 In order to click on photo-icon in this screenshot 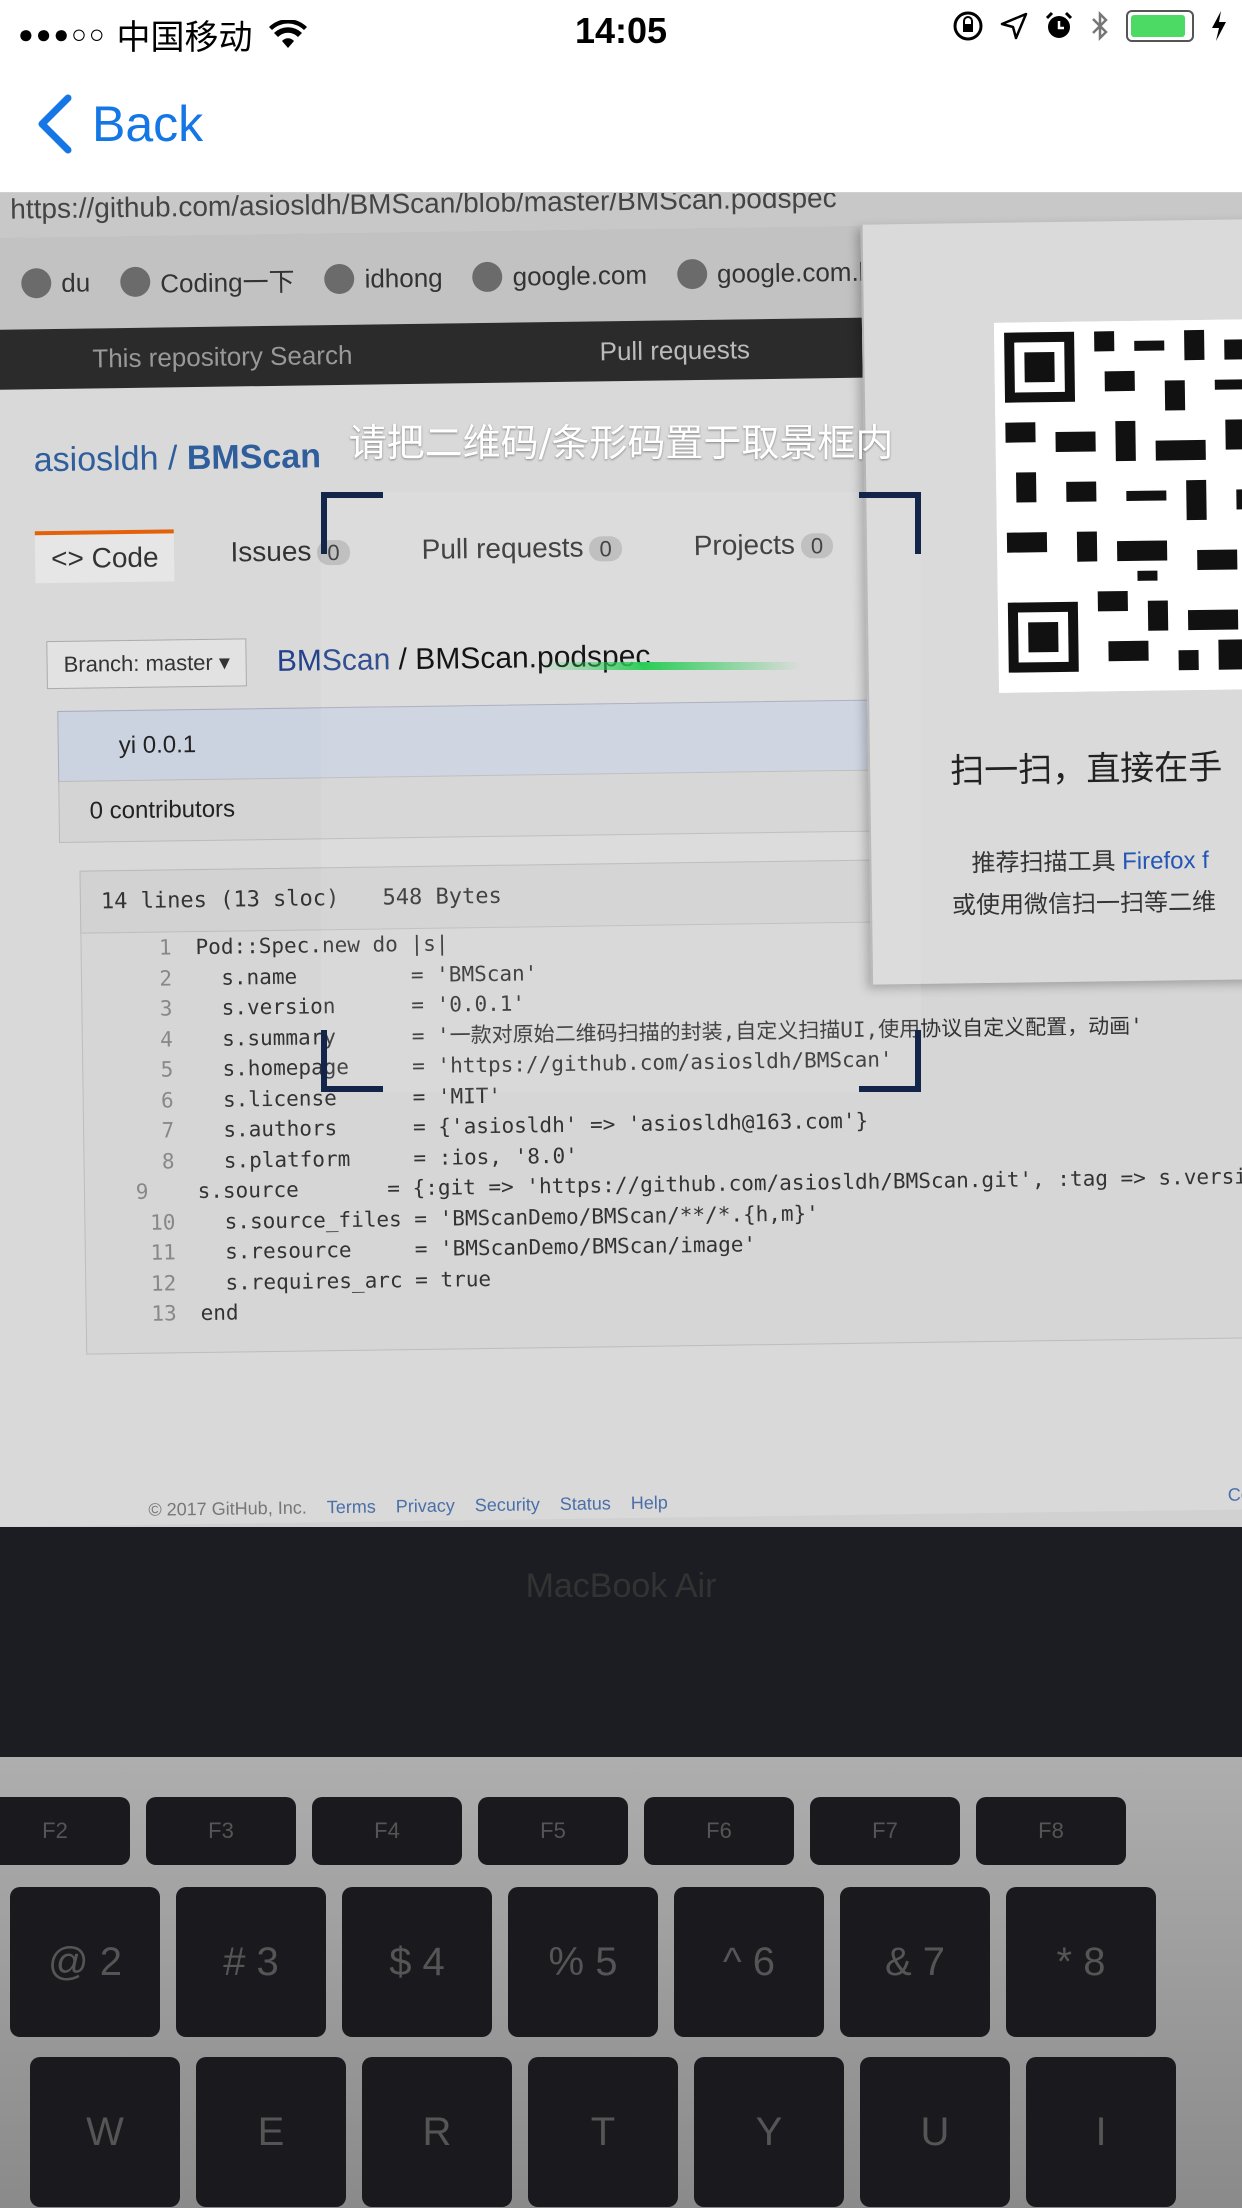, I will do `click(339, 279)`.